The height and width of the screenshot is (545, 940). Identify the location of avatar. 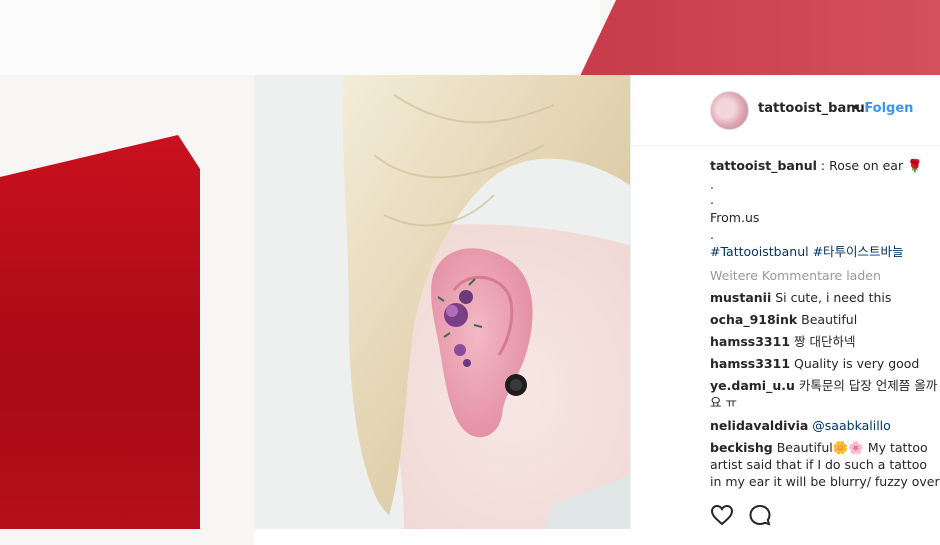
(729, 110).